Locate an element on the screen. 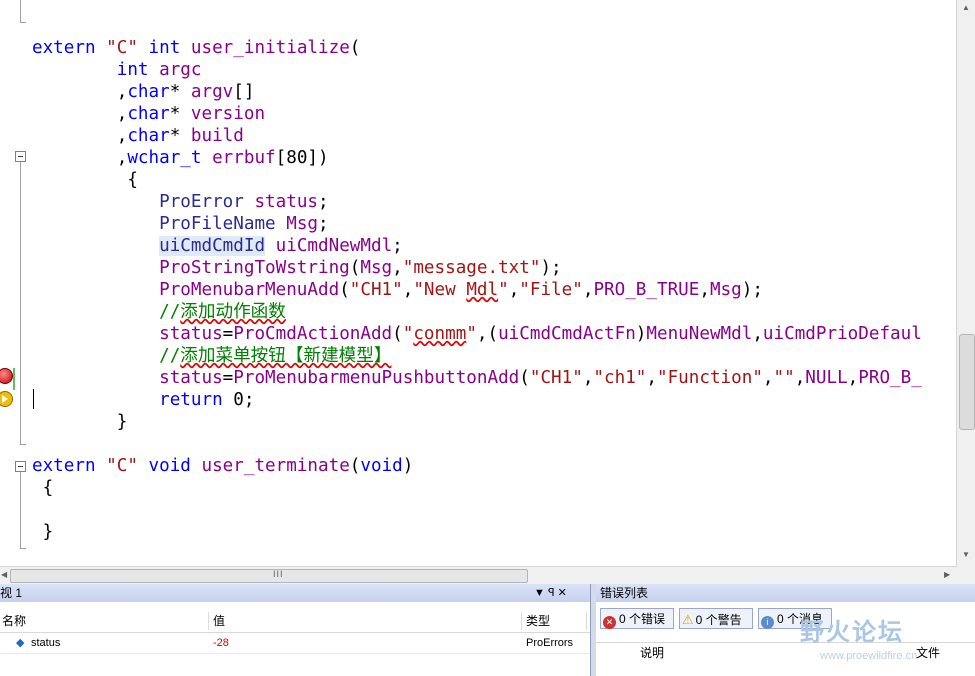  code-line: extern "C" int user_initialize( is located at coordinates (196, 48).